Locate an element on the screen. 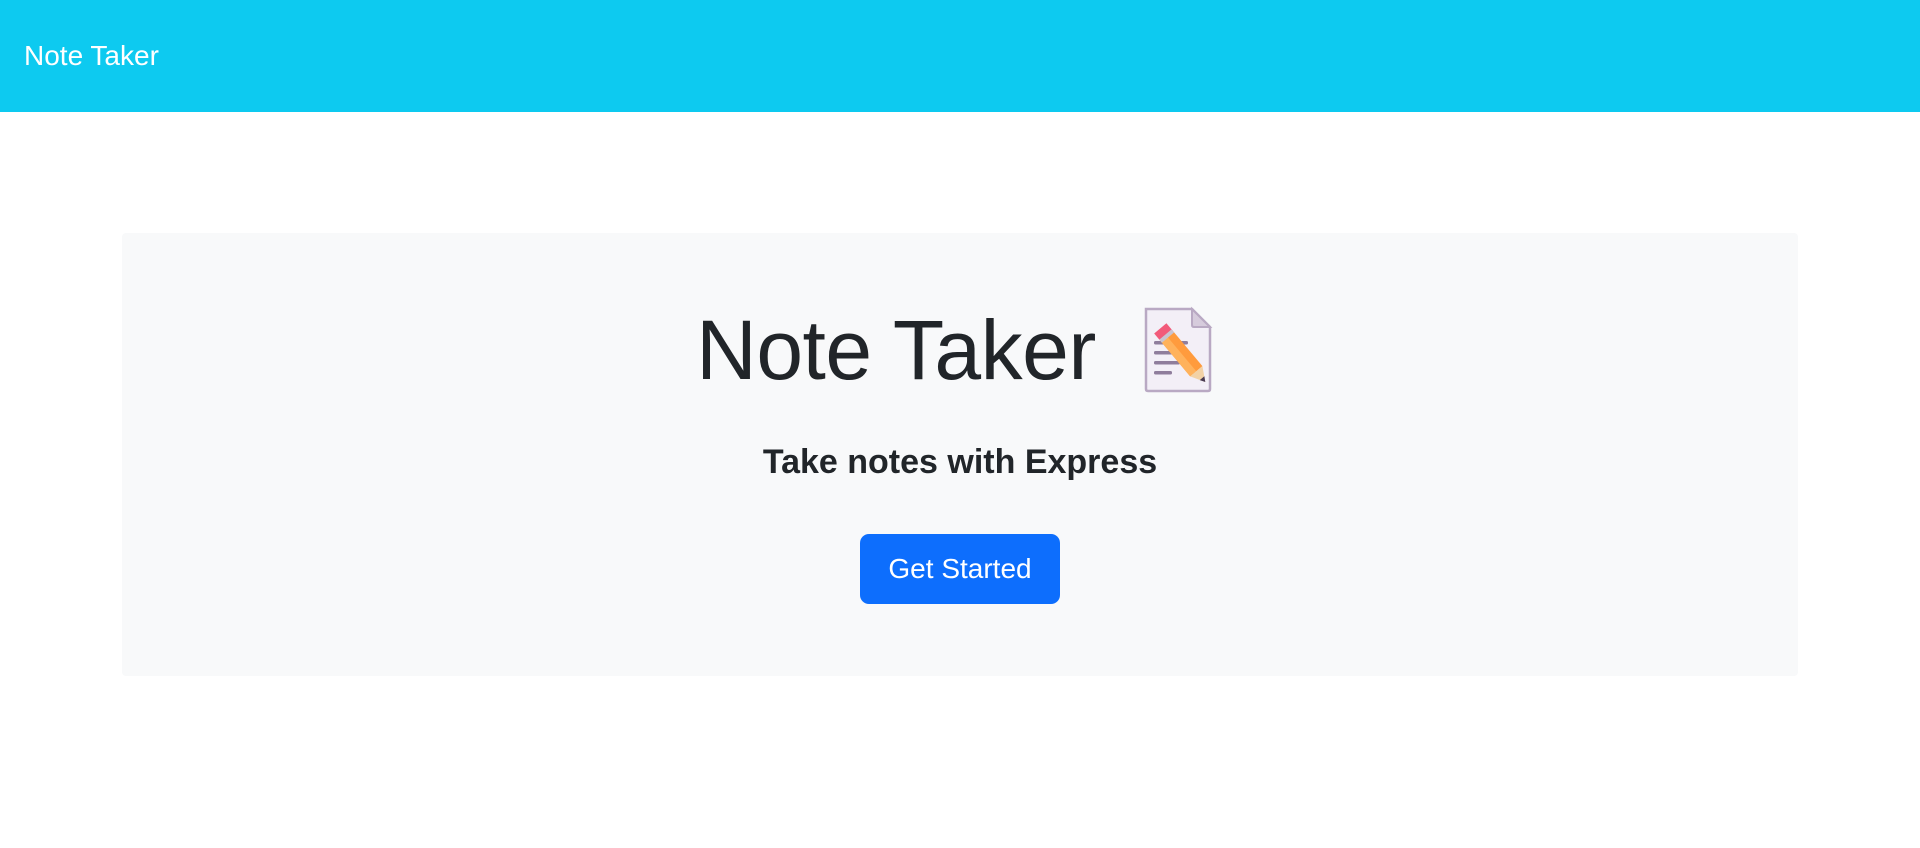 Image resolution: width=1920 pixels, height=848 pixels. memo-icon is located at coordinates (1178, 349).